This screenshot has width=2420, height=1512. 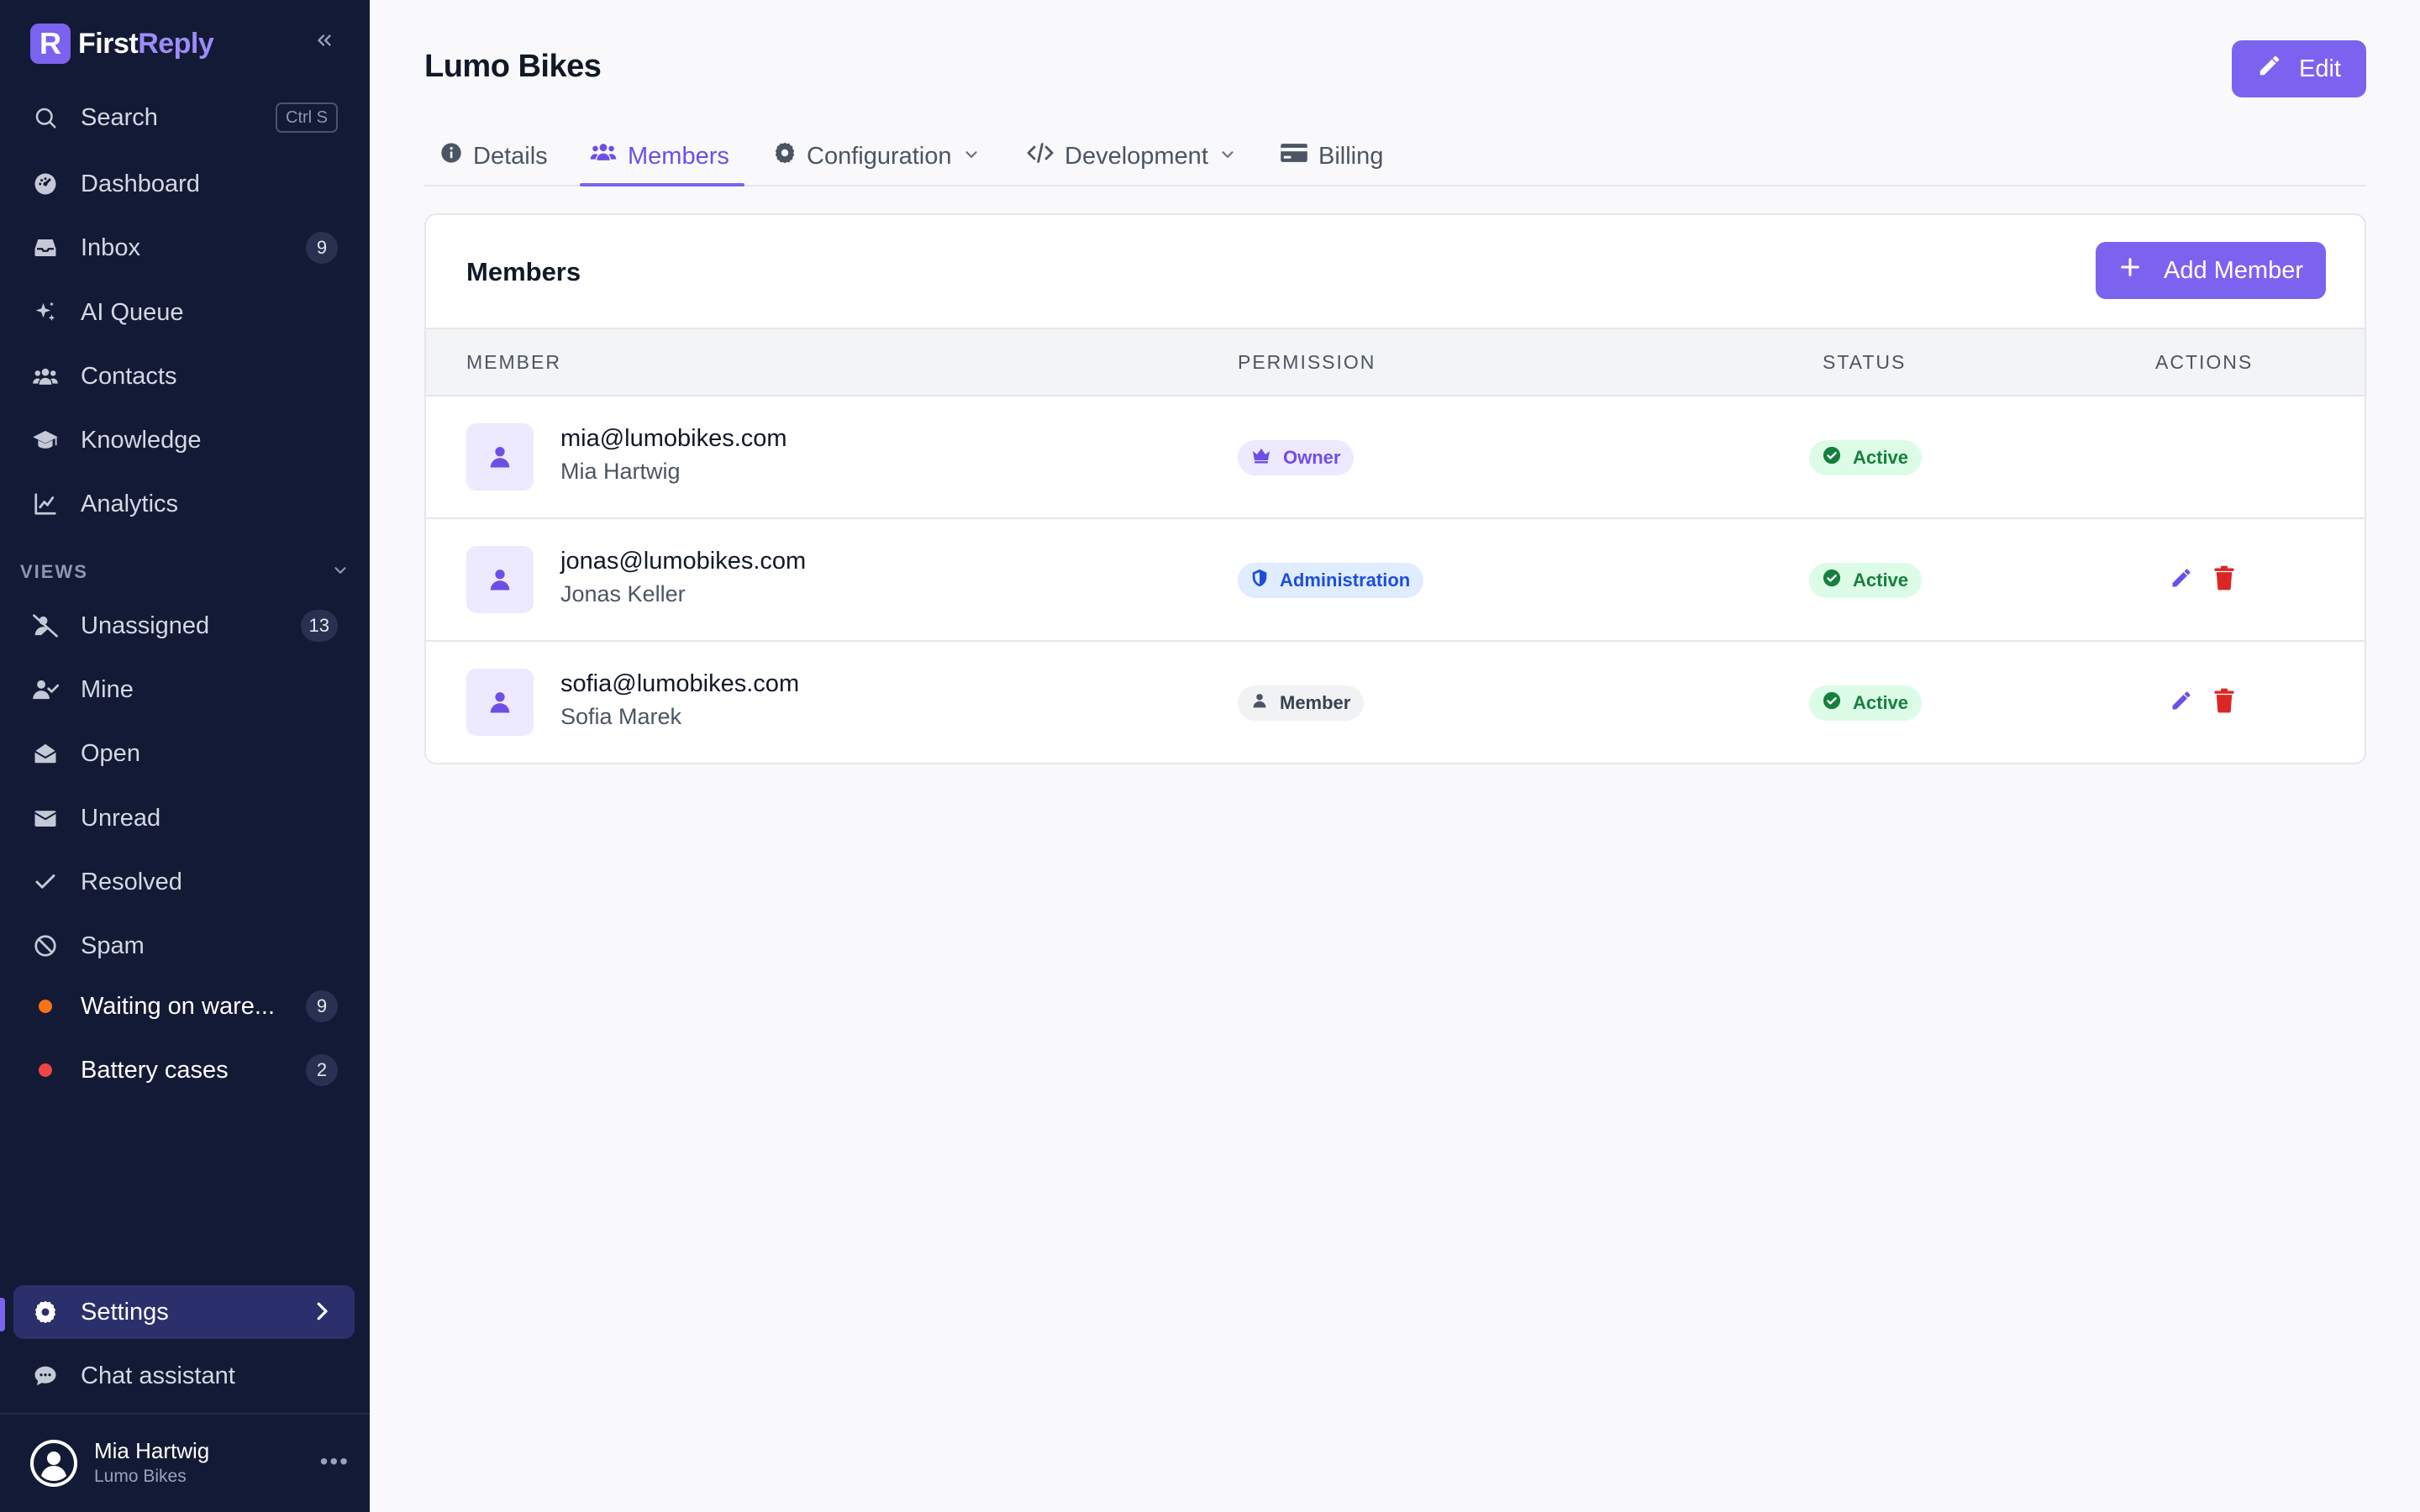 I want to click on member-name: Sofia Marek, so click(x=621, y=716).